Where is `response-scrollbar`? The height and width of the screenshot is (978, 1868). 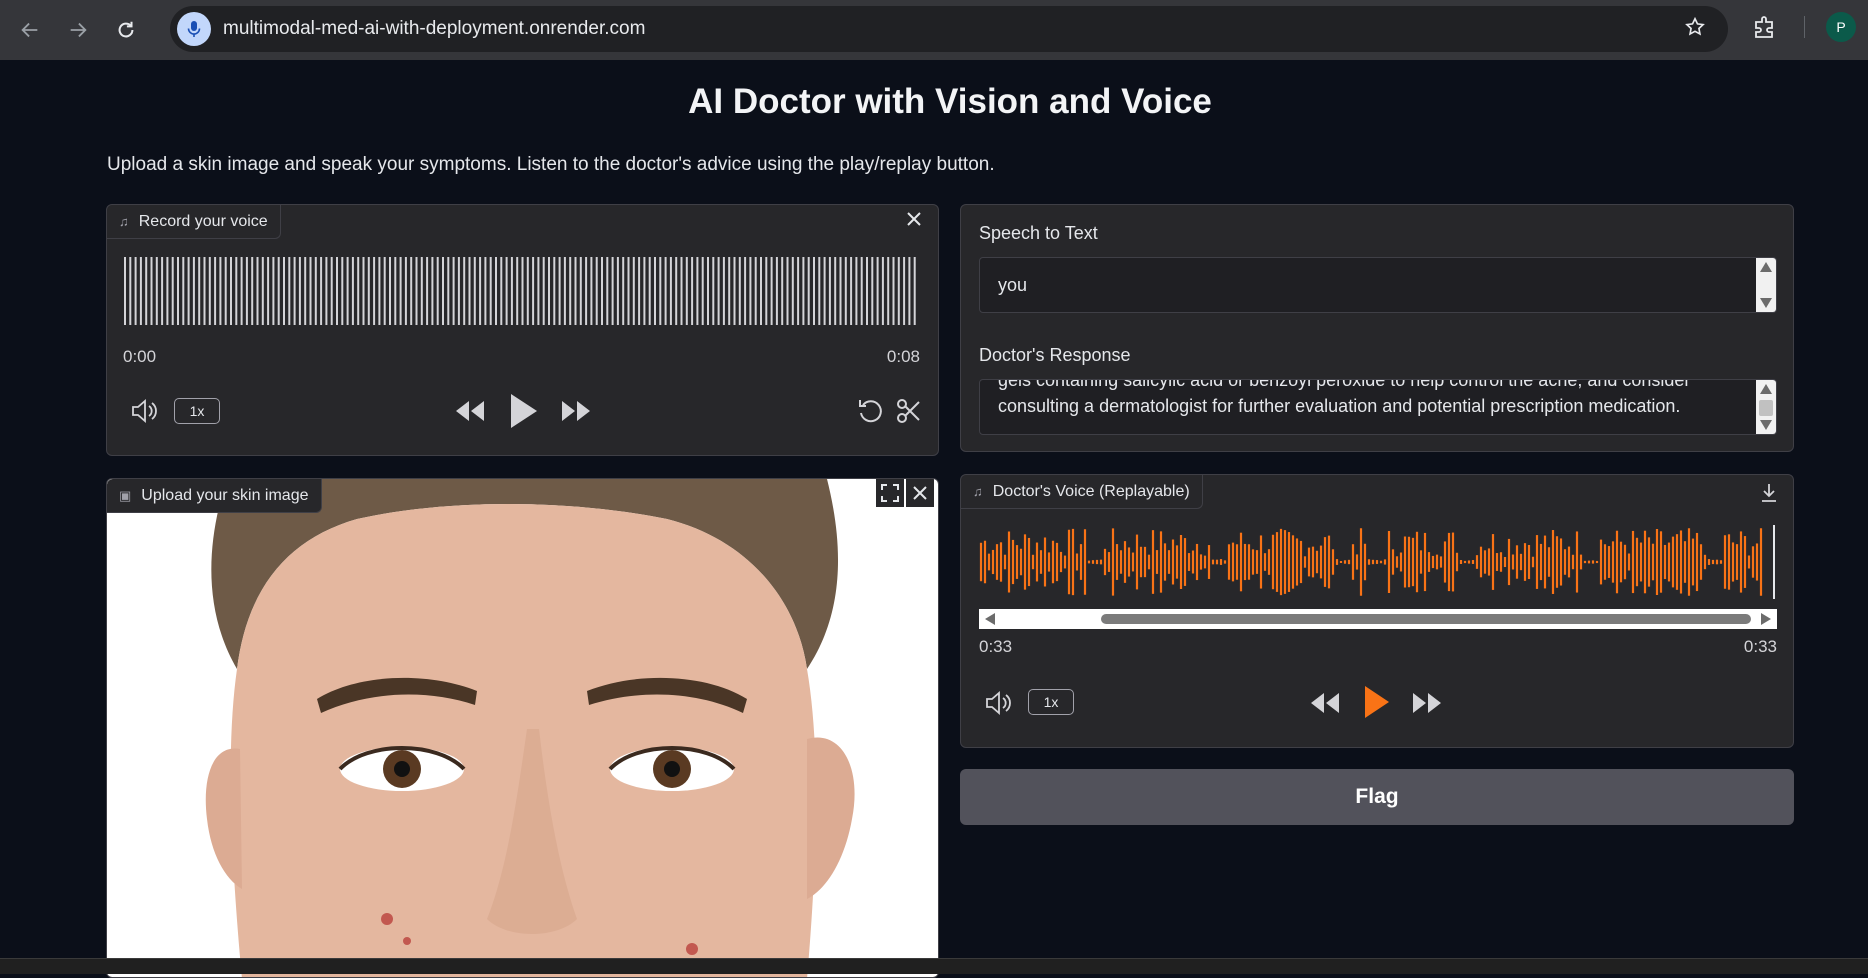
response-scrollbar is located at coordinates (1766, 407).